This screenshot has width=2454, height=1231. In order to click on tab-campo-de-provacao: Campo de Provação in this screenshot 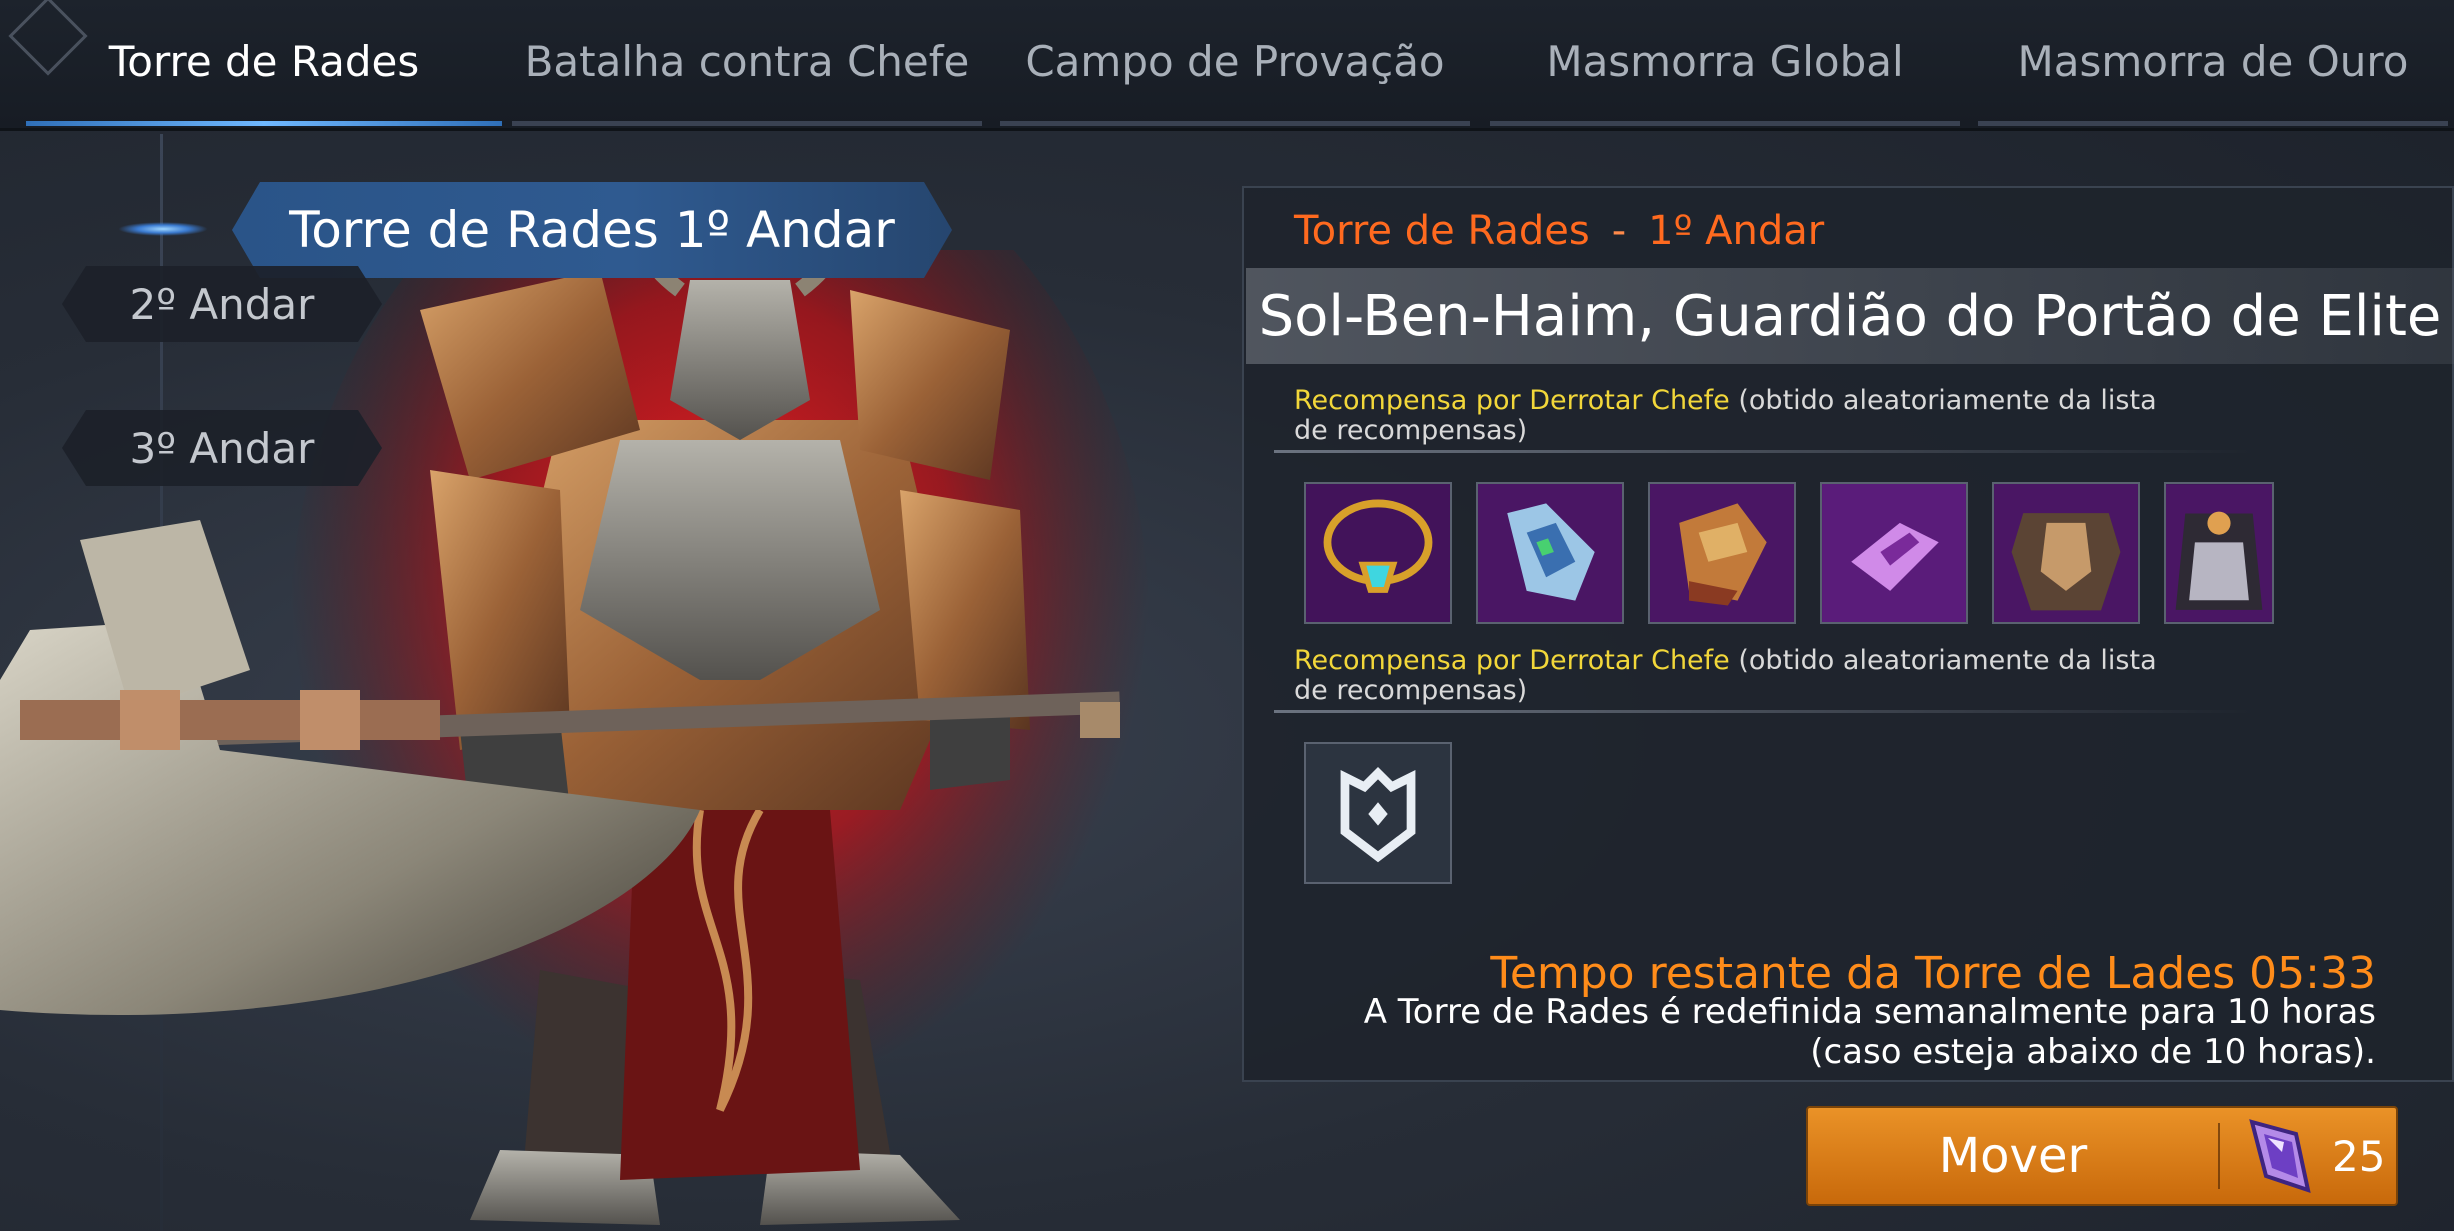, I will do `click(1235, 63)`.